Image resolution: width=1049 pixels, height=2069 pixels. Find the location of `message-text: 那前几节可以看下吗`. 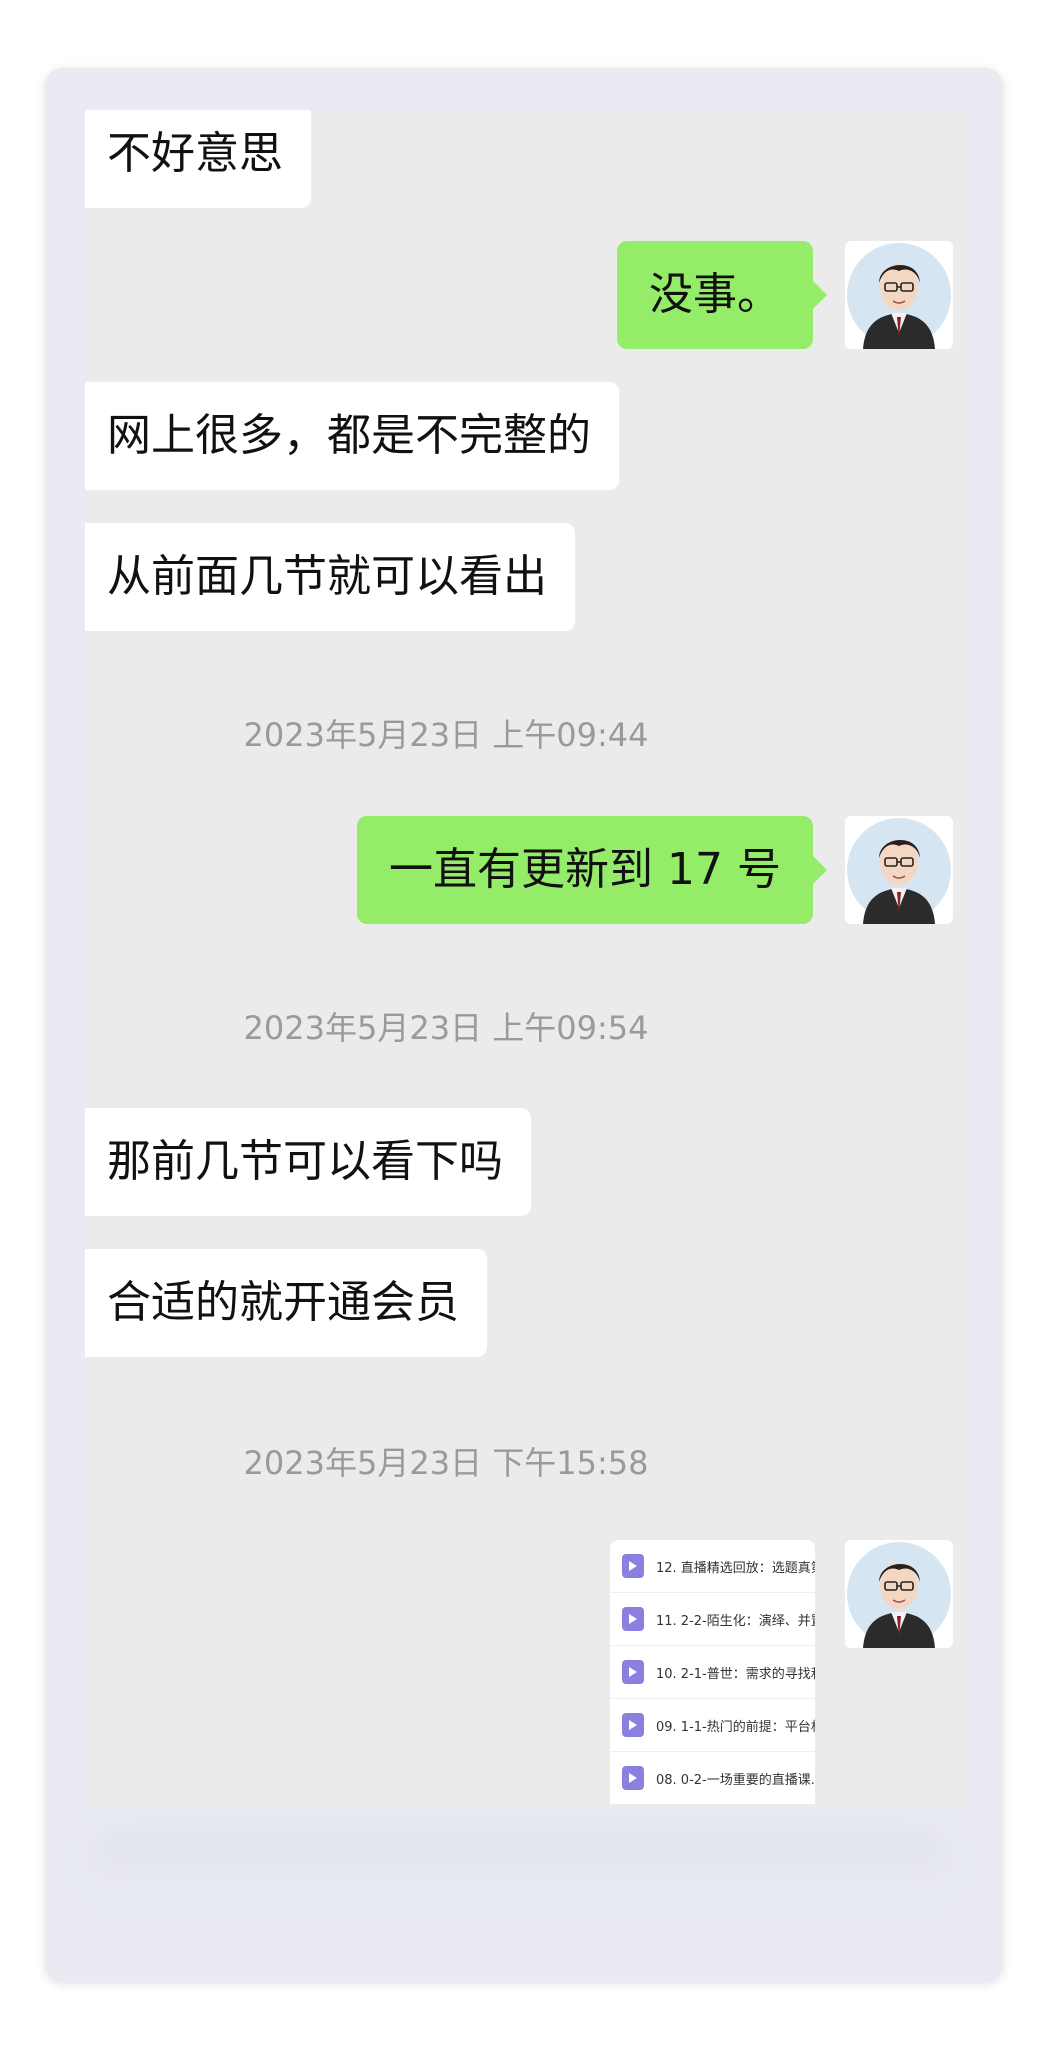

message-text: 那前几节可以看下吗 is located at coordinates (305, 1161).